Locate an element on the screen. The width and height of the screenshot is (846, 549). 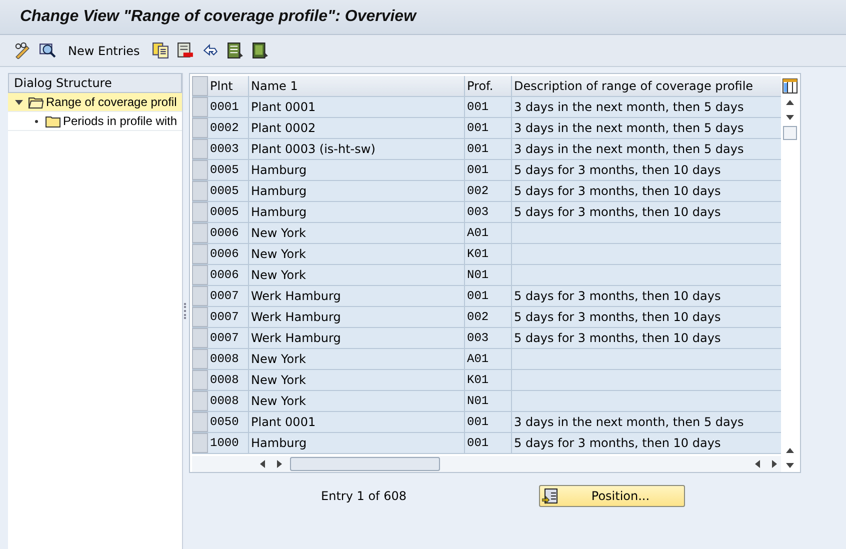
table-cell: Plant 0003 (is-ht-sw) is located at coordinates (357, 149).